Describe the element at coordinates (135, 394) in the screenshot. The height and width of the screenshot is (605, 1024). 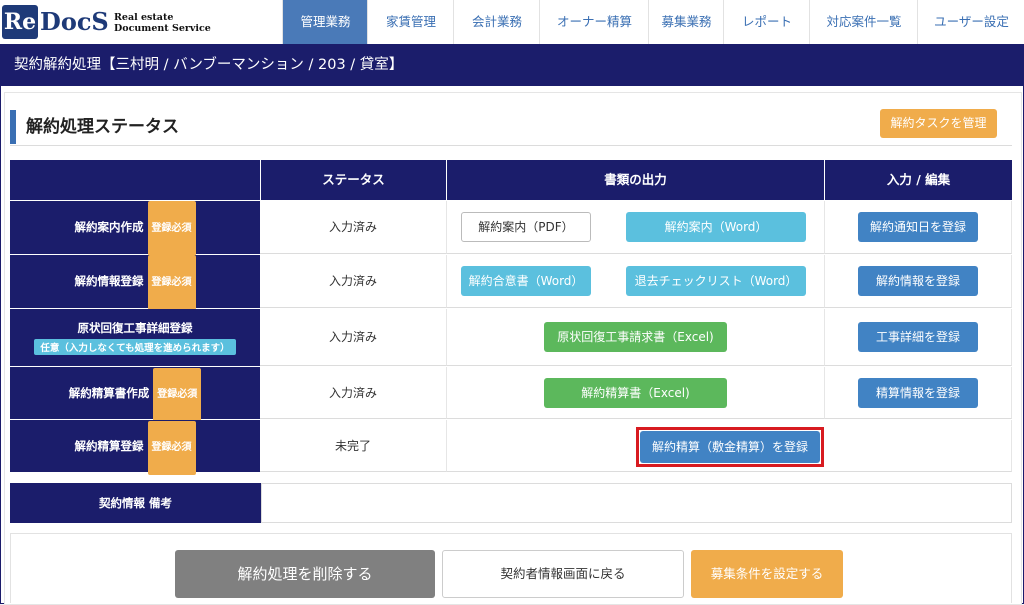
I see `row-label-settlement-statement: 解約精算書作成 登録必須` at that location.